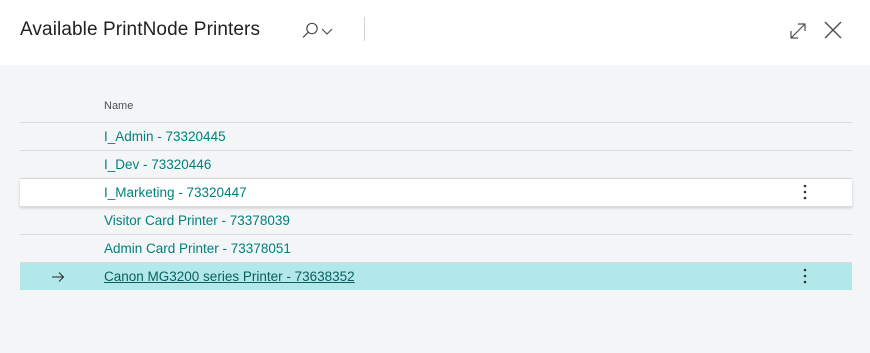 This screenshot has width=870, height=353. Describe the element at coordinates (197, 248) in the screenshot. I see `printer-name-link: Admin Card Printer - 73378051` at that location.